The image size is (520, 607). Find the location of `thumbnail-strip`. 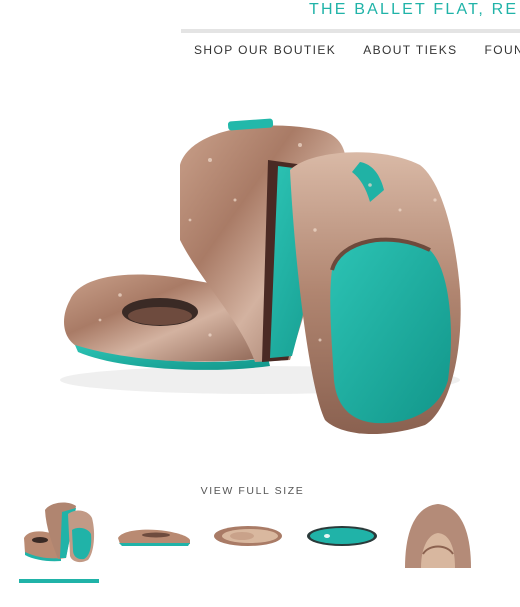

thumbnail-strip is located at coordinates (260, 540).